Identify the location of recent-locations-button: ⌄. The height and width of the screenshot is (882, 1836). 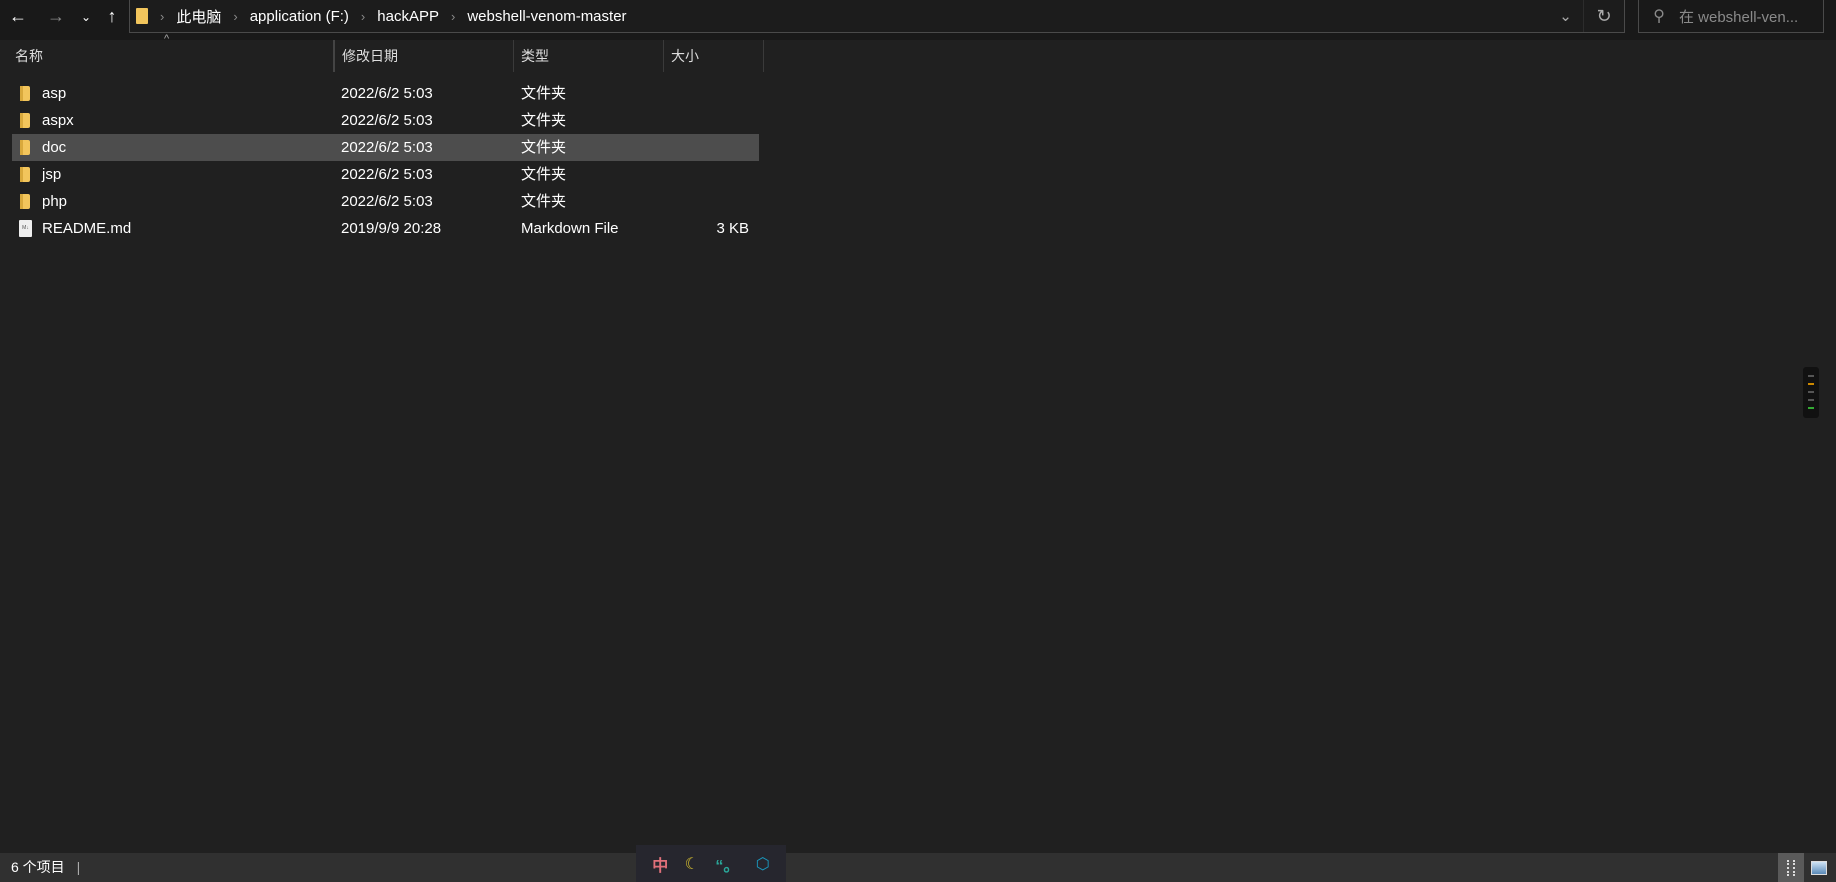
(86, 16).